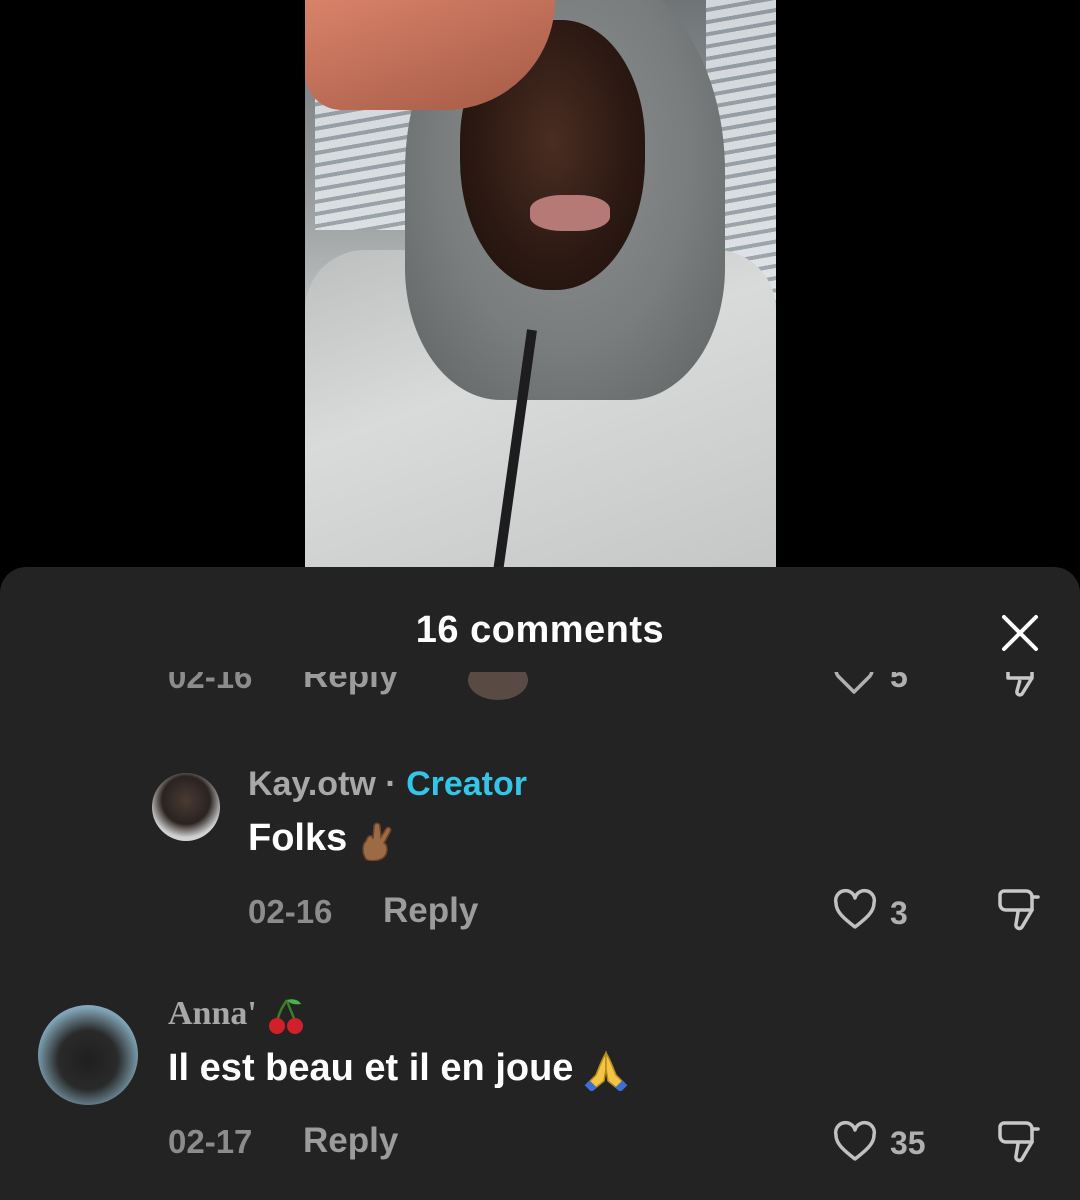 This screenshot has height=1200, width=1080. I want to click on comment-text: Folks, so click(321, 839).